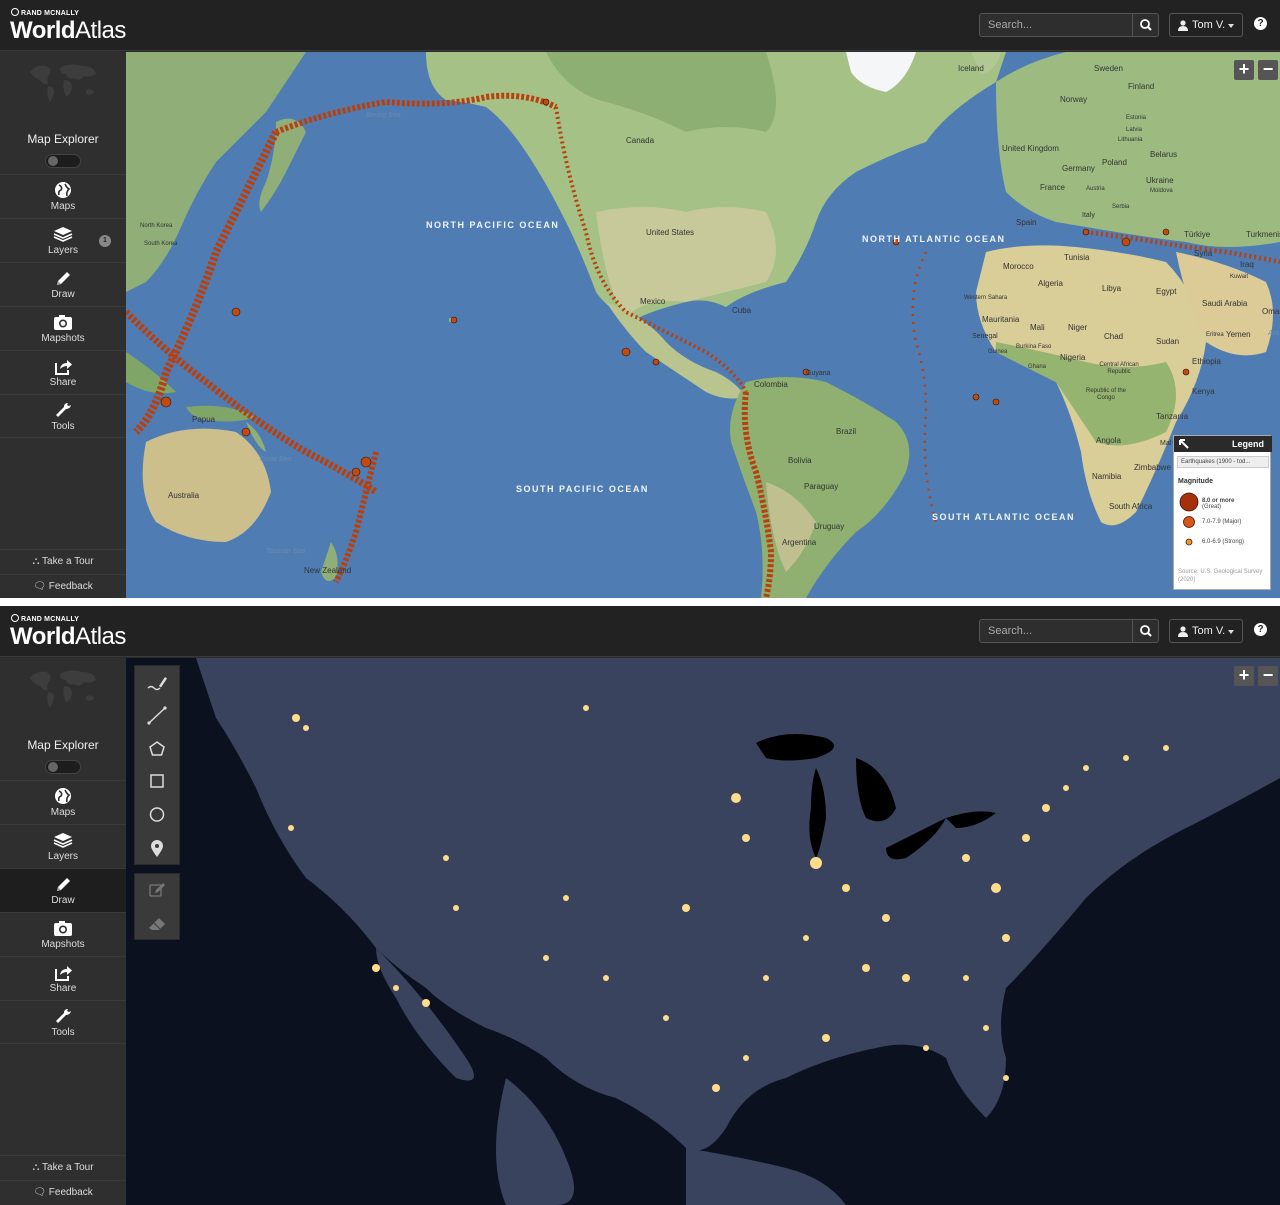 The width and height of the screenshot is (1280, 1205). Describe the element at coordinates (846, 431) in the screenshot. I see `label-brazil: Brazil` at that location.